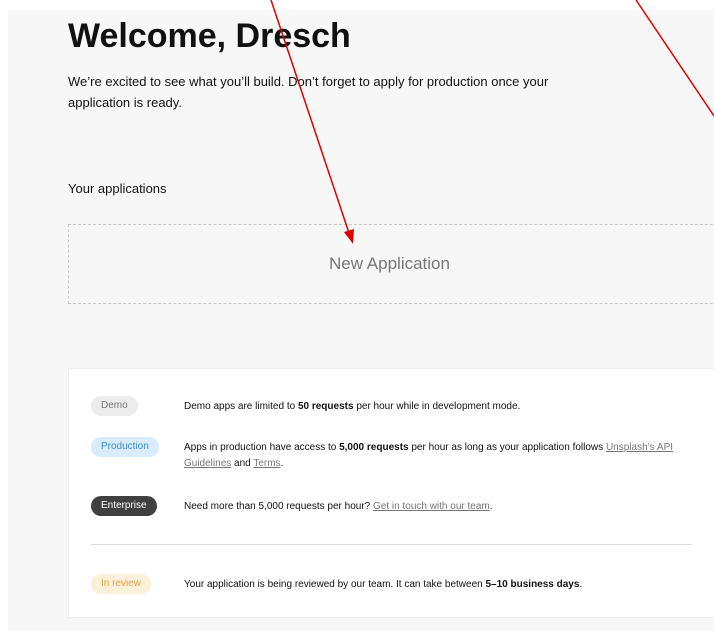  What do you see at coordinates (121, 584) in the screenshot?
I see `in-review-badge: In review` at bounding box center [121, 584].